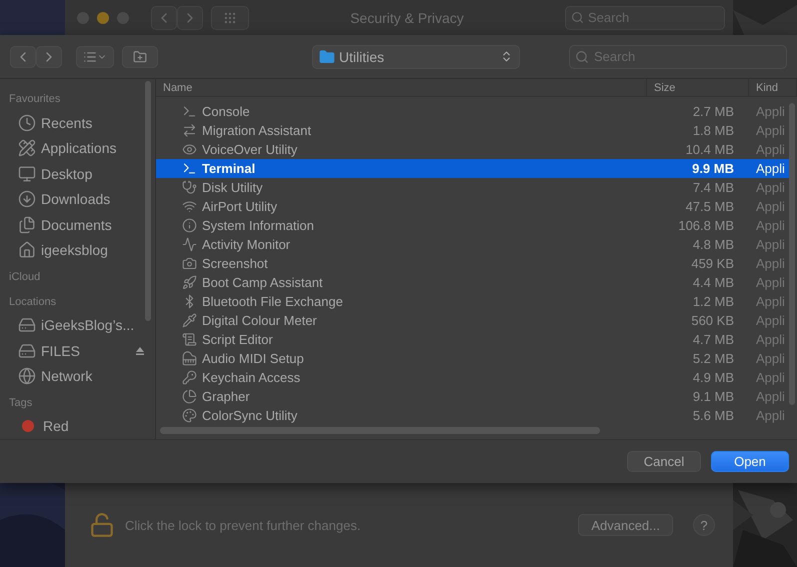 The width and height of the screenshot is (797, 567). What do you see at coordinates (472, 225) in the screenshot?
I see `file-row: System Information 106.8 MB Appli` at bounding box center [472, 225].